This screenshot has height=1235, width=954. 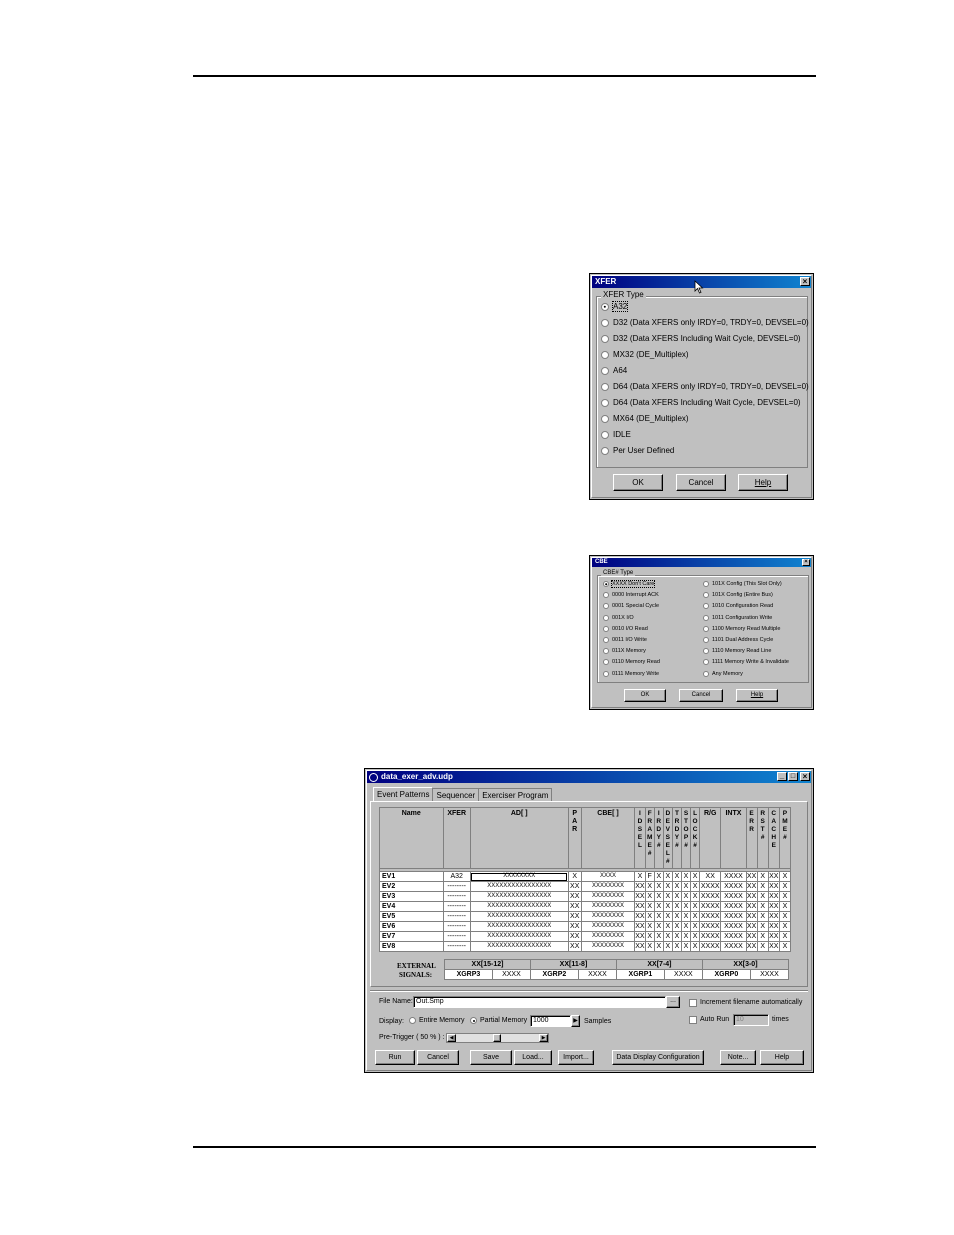 What do you see at coordinates (550, 1021) in the screenshot?
I see `samples-input: 1000` at bounding box center [550, 1021].